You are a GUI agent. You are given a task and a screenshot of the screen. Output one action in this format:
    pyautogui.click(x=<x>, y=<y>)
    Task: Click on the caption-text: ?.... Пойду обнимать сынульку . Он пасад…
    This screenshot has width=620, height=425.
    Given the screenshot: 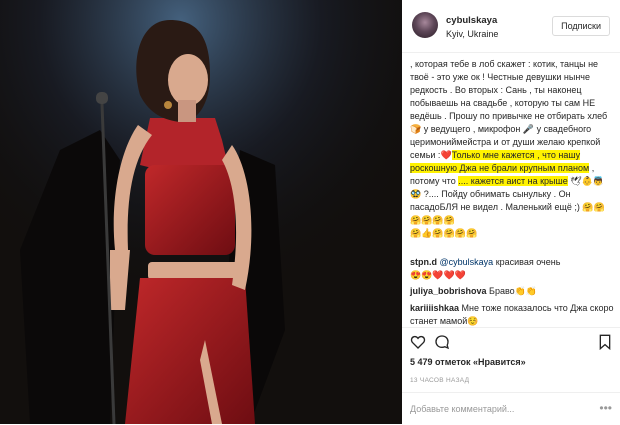 What is the action you would take?
    pyautogui.click(x=496, y=200)
    